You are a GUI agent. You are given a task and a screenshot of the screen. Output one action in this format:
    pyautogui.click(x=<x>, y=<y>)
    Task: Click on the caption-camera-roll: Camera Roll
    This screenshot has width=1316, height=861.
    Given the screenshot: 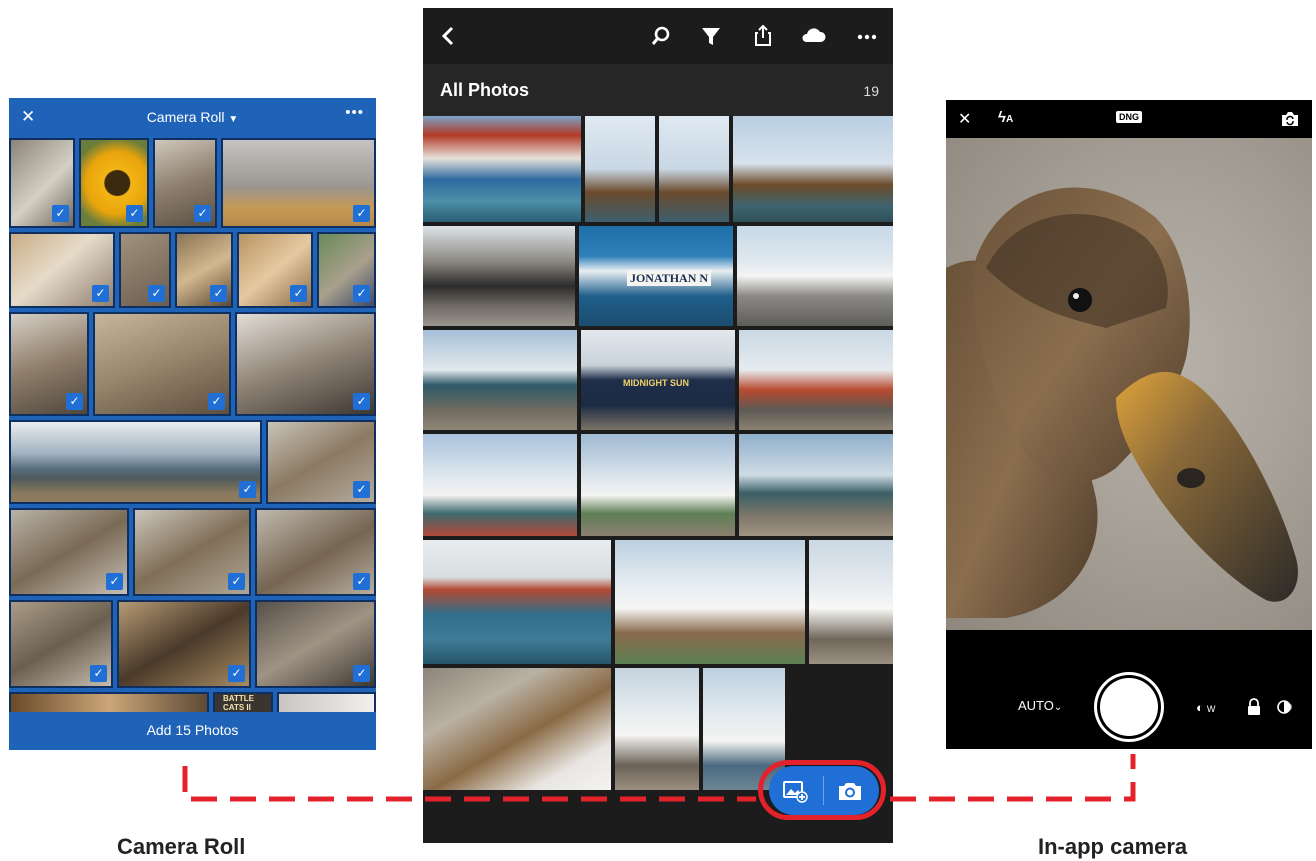 What is the action you would take?
    pyautogui.click(x=181, y=846)
    